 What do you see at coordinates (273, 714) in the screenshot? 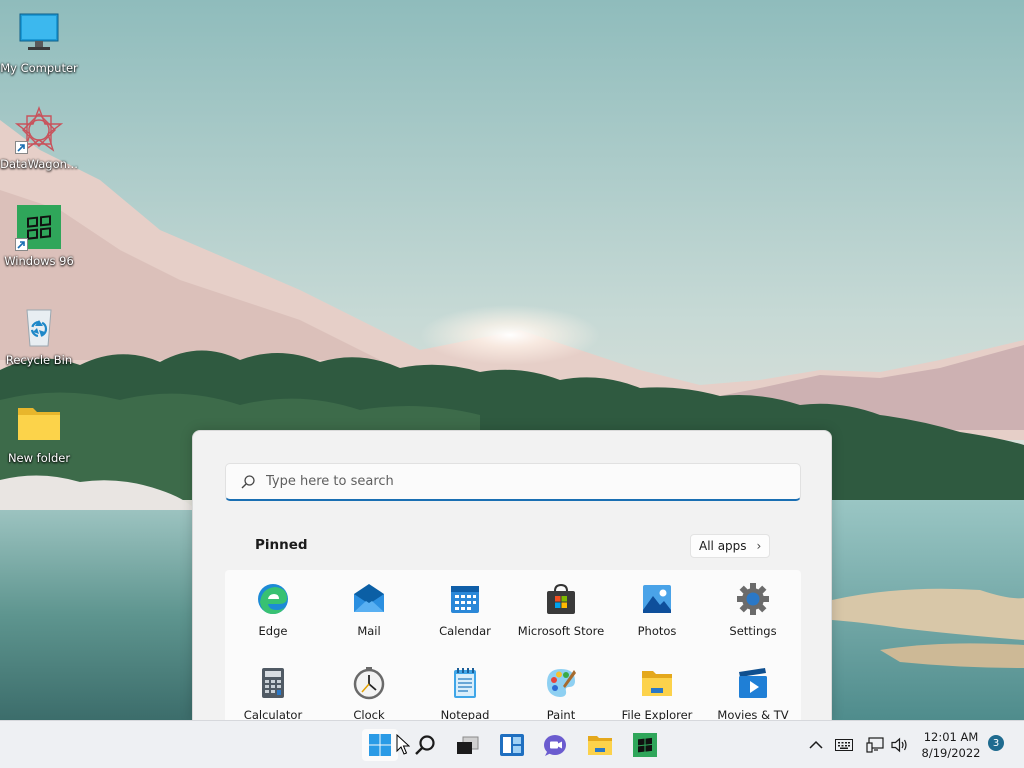
I see `app-label: Calculator` at bounding box center [273, 714].